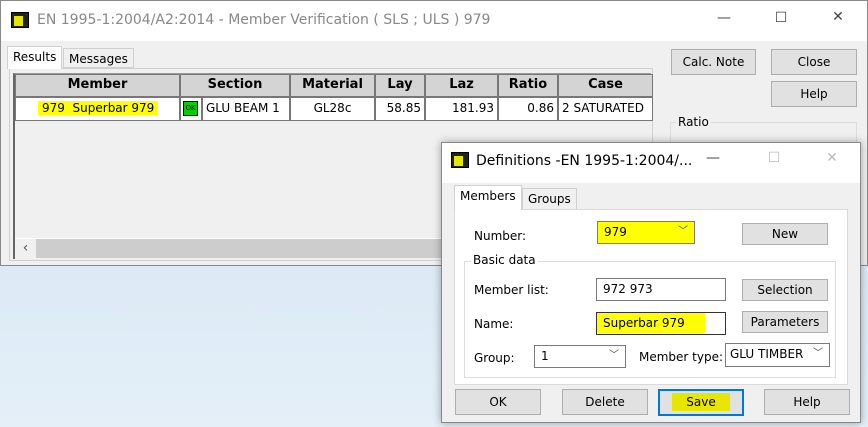 The image size is (868, 427). I want to click on scroll-left-icon: ‹, so click(25, 248).